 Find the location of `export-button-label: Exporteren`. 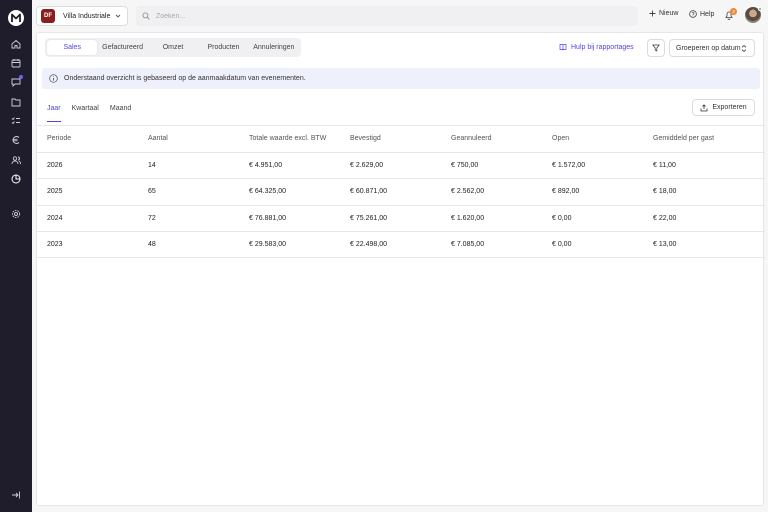

export-button-label: Exporteren is located at coordinates (729, 107).